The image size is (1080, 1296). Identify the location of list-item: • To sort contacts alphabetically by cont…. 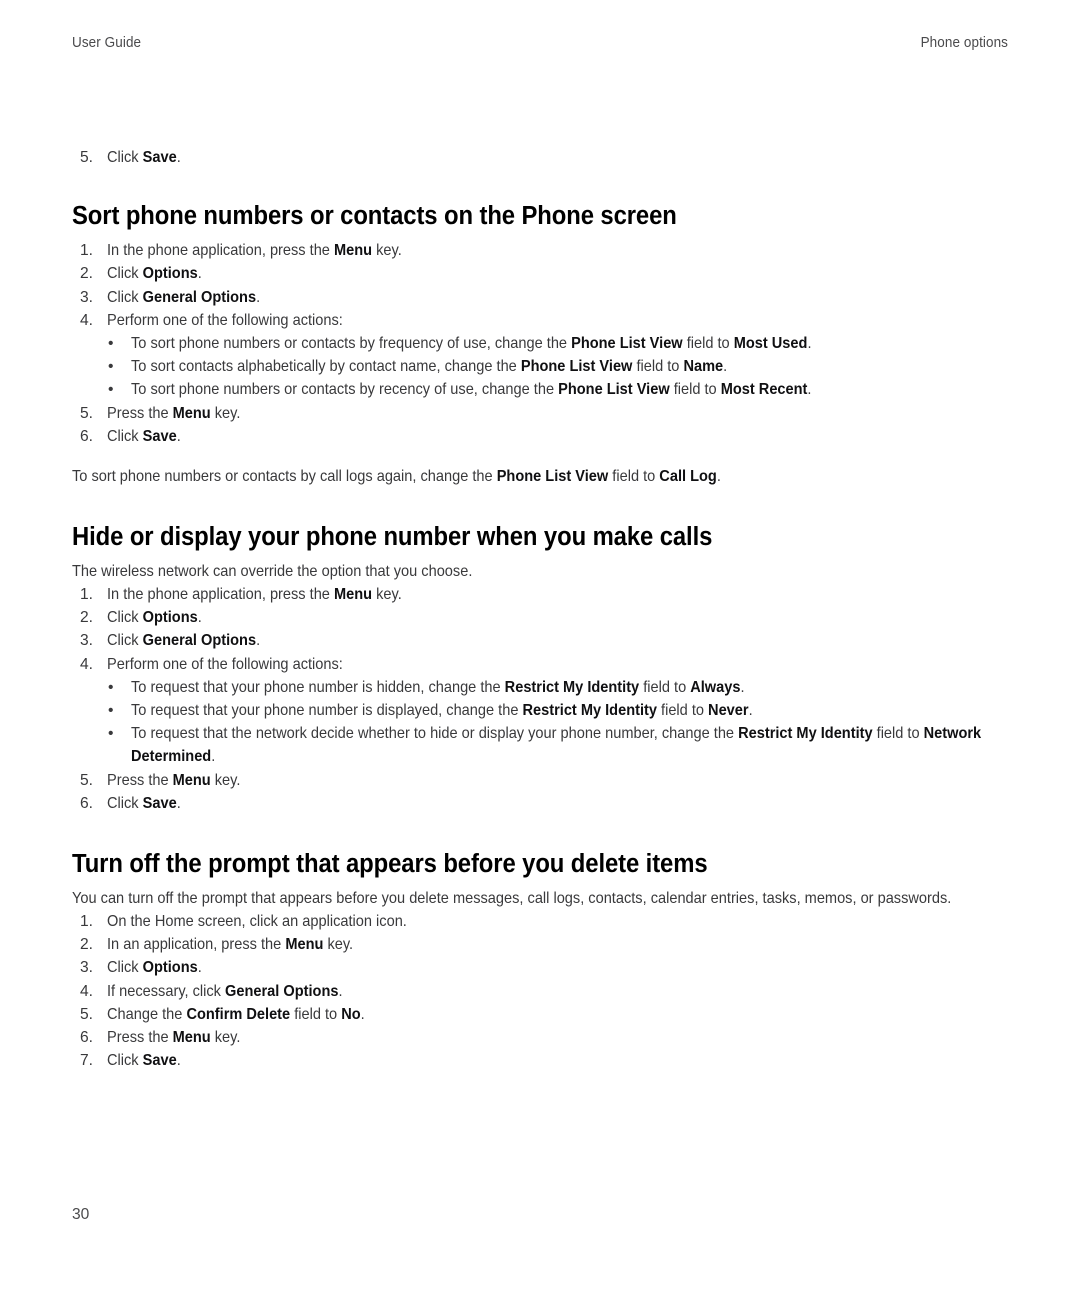
(542, 366).